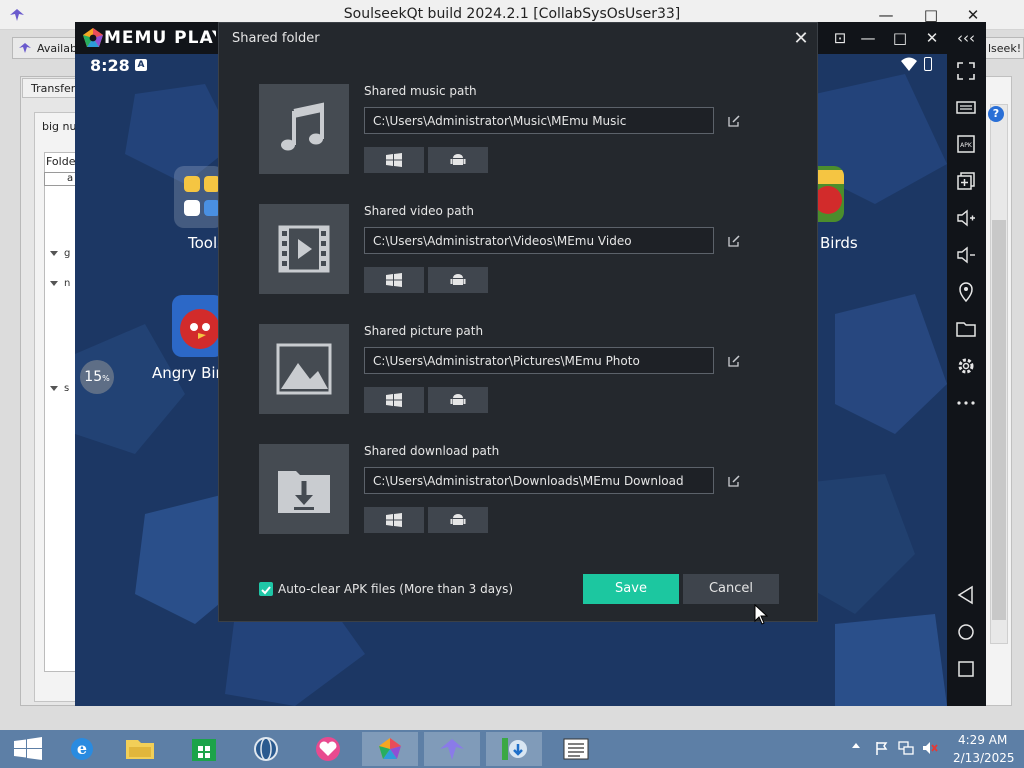 The width and height of the screenshot is (1024, 768). Describe the element at coordinates (966, 632) in the screenshot. I see `home-icon` at that location.